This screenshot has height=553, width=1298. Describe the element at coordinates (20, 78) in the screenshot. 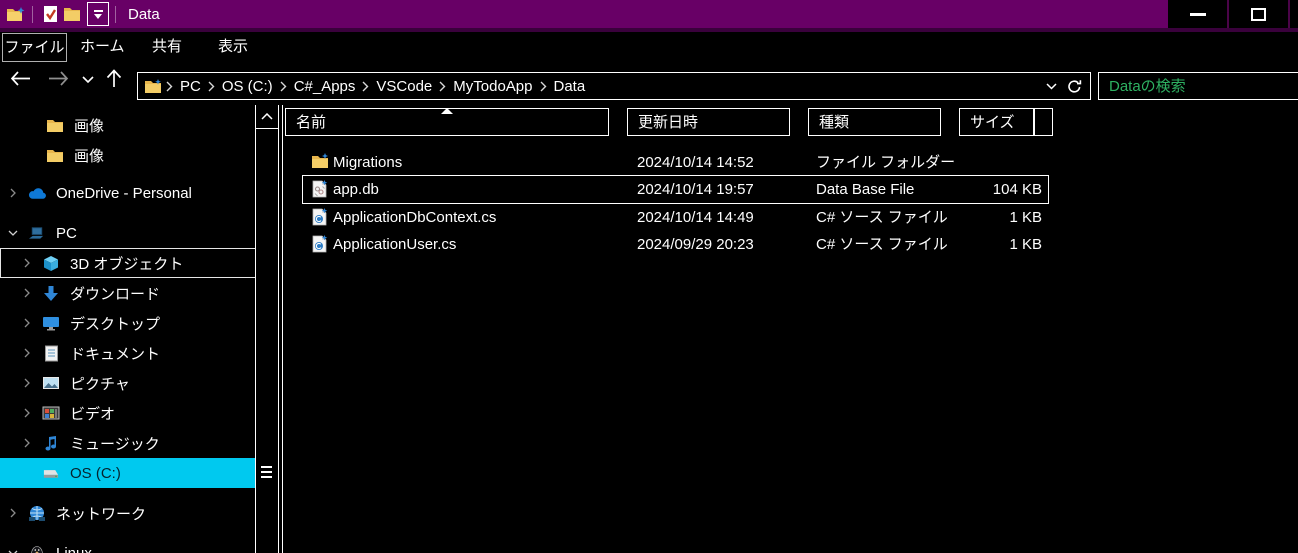

I see `back-arrow-icon` at that location.